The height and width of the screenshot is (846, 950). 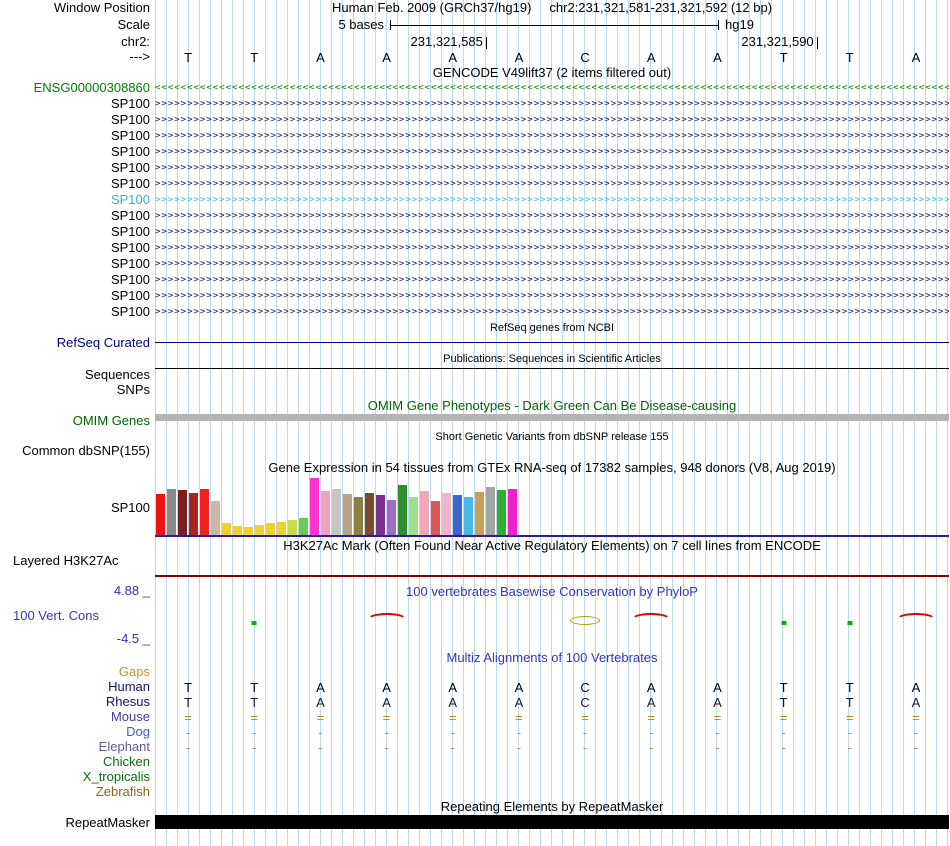 I want to click on species-label-human: Human, so click(x=75, y=687).